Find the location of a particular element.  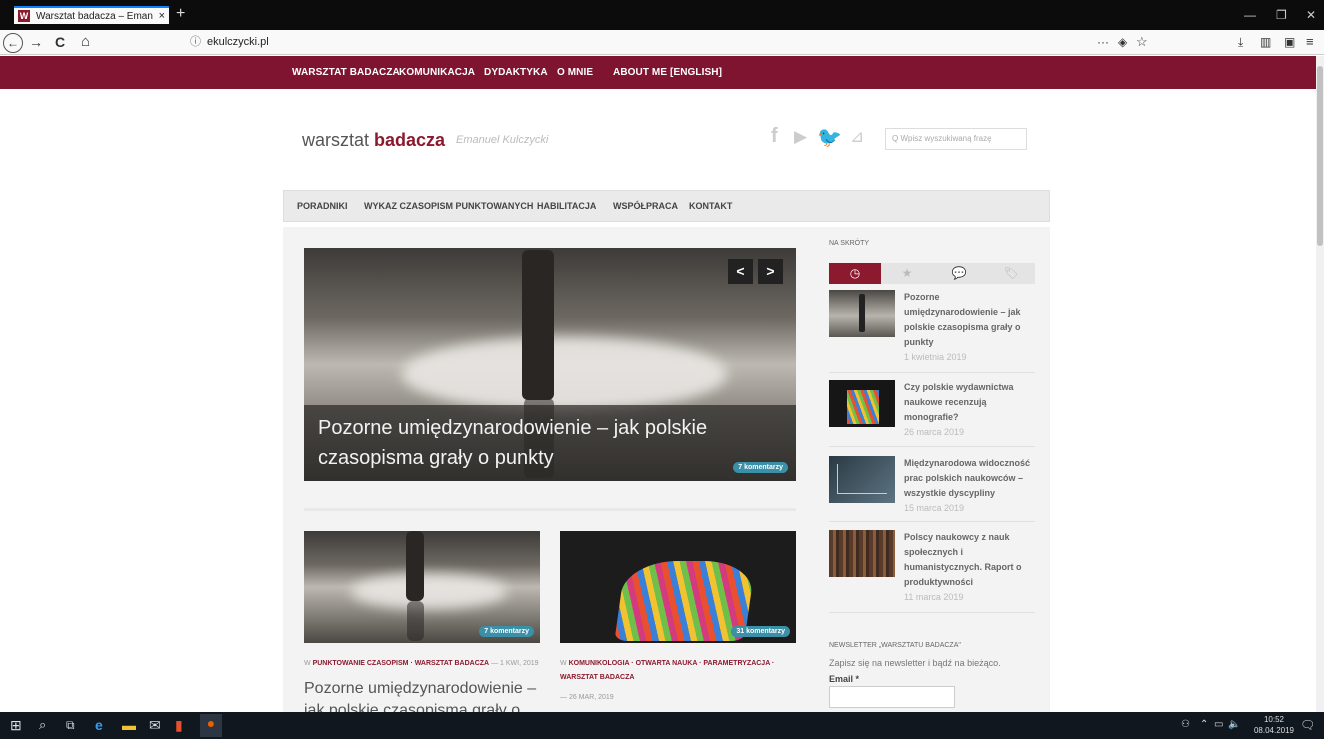

card1-puddle is located at coordinates (429, 591).